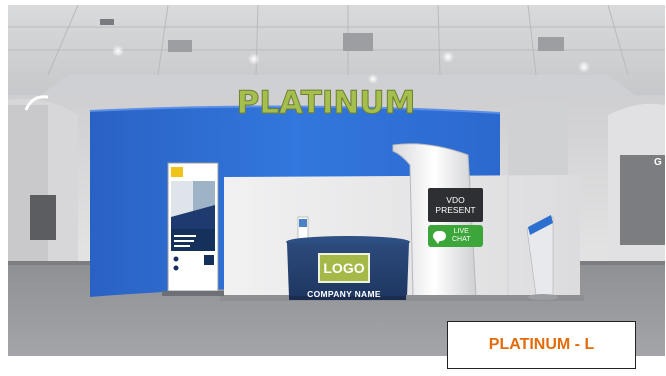 The width and height of the screenshot is (666, 376). What do you see at coordinates (658, 162) in the screenshot?
I see `svg-text: G` at bounding box center [658, 162].